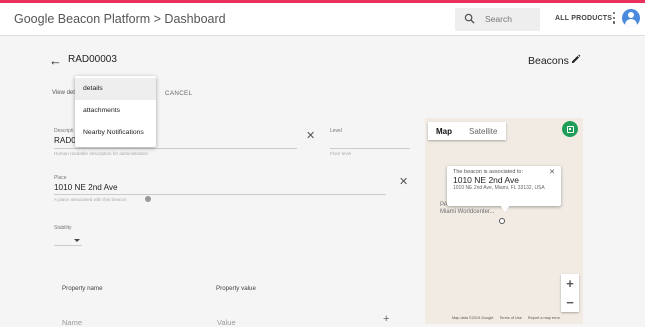  What do you see at coordinates (570, 283) in the screenshot?
I see `zoom-in-button: +` at bounding box center [570, 283].